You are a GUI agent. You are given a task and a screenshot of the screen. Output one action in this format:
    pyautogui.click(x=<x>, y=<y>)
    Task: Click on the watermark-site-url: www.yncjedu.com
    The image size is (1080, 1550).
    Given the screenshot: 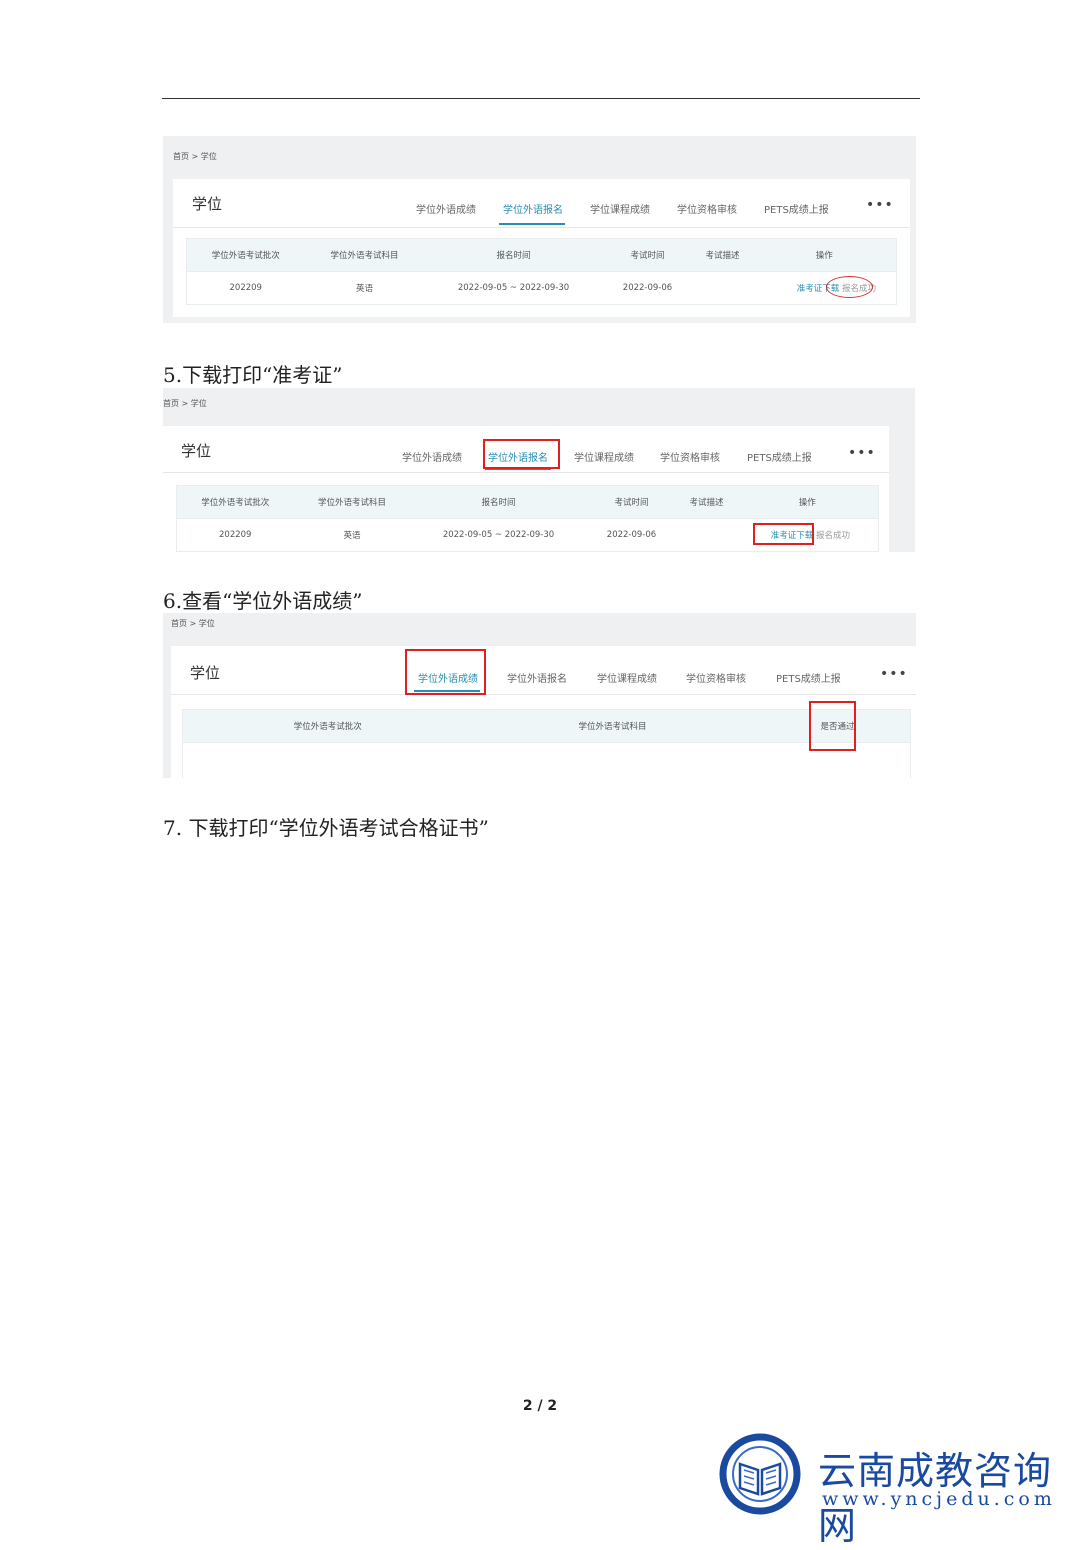 What is the action you would take?
    pyautogui.click(x=939, y=1499)
    